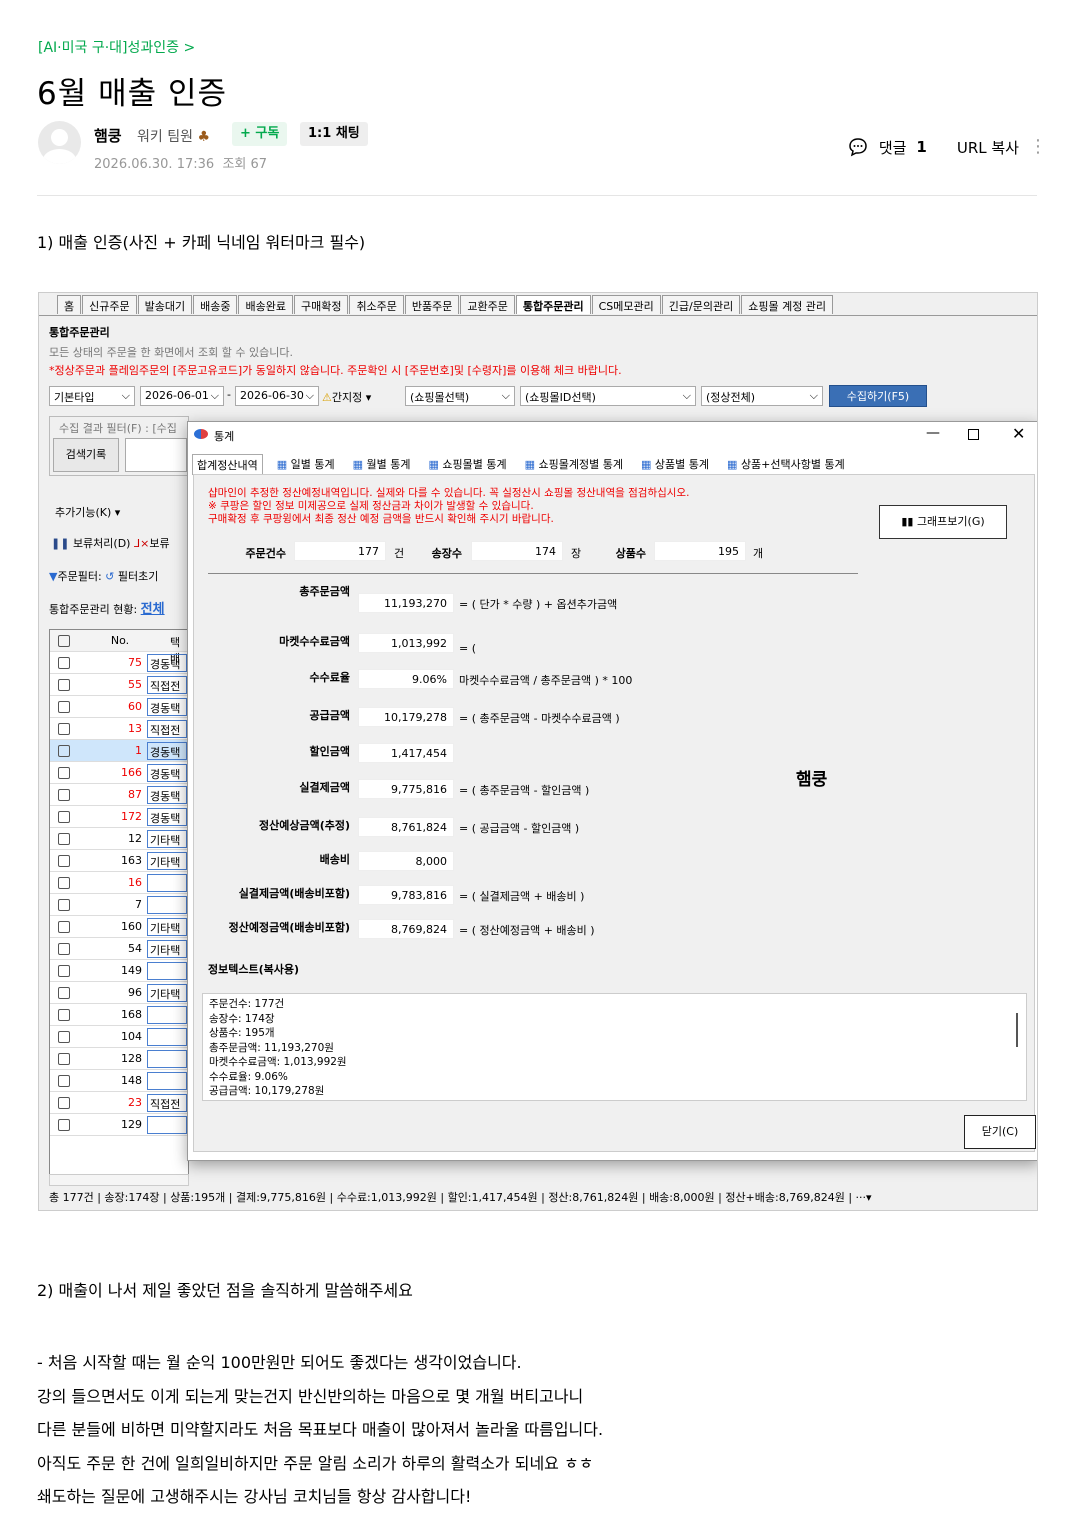 The height and width of the screenshot is (1527, 1067). What do you see at coordinates (334, 134) in the screenshot?
I see `chat-button: 1:1 채팅` at bounding box center [334, 134].